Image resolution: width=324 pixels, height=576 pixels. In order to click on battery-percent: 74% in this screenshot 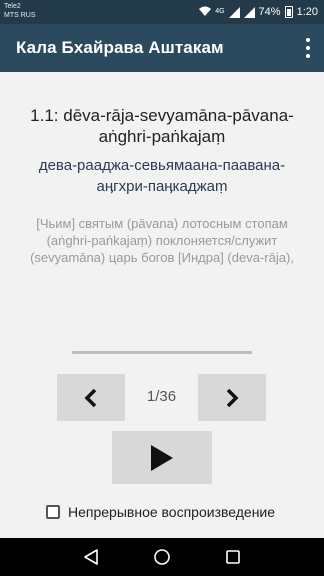, I will do `click(269, 12)`.